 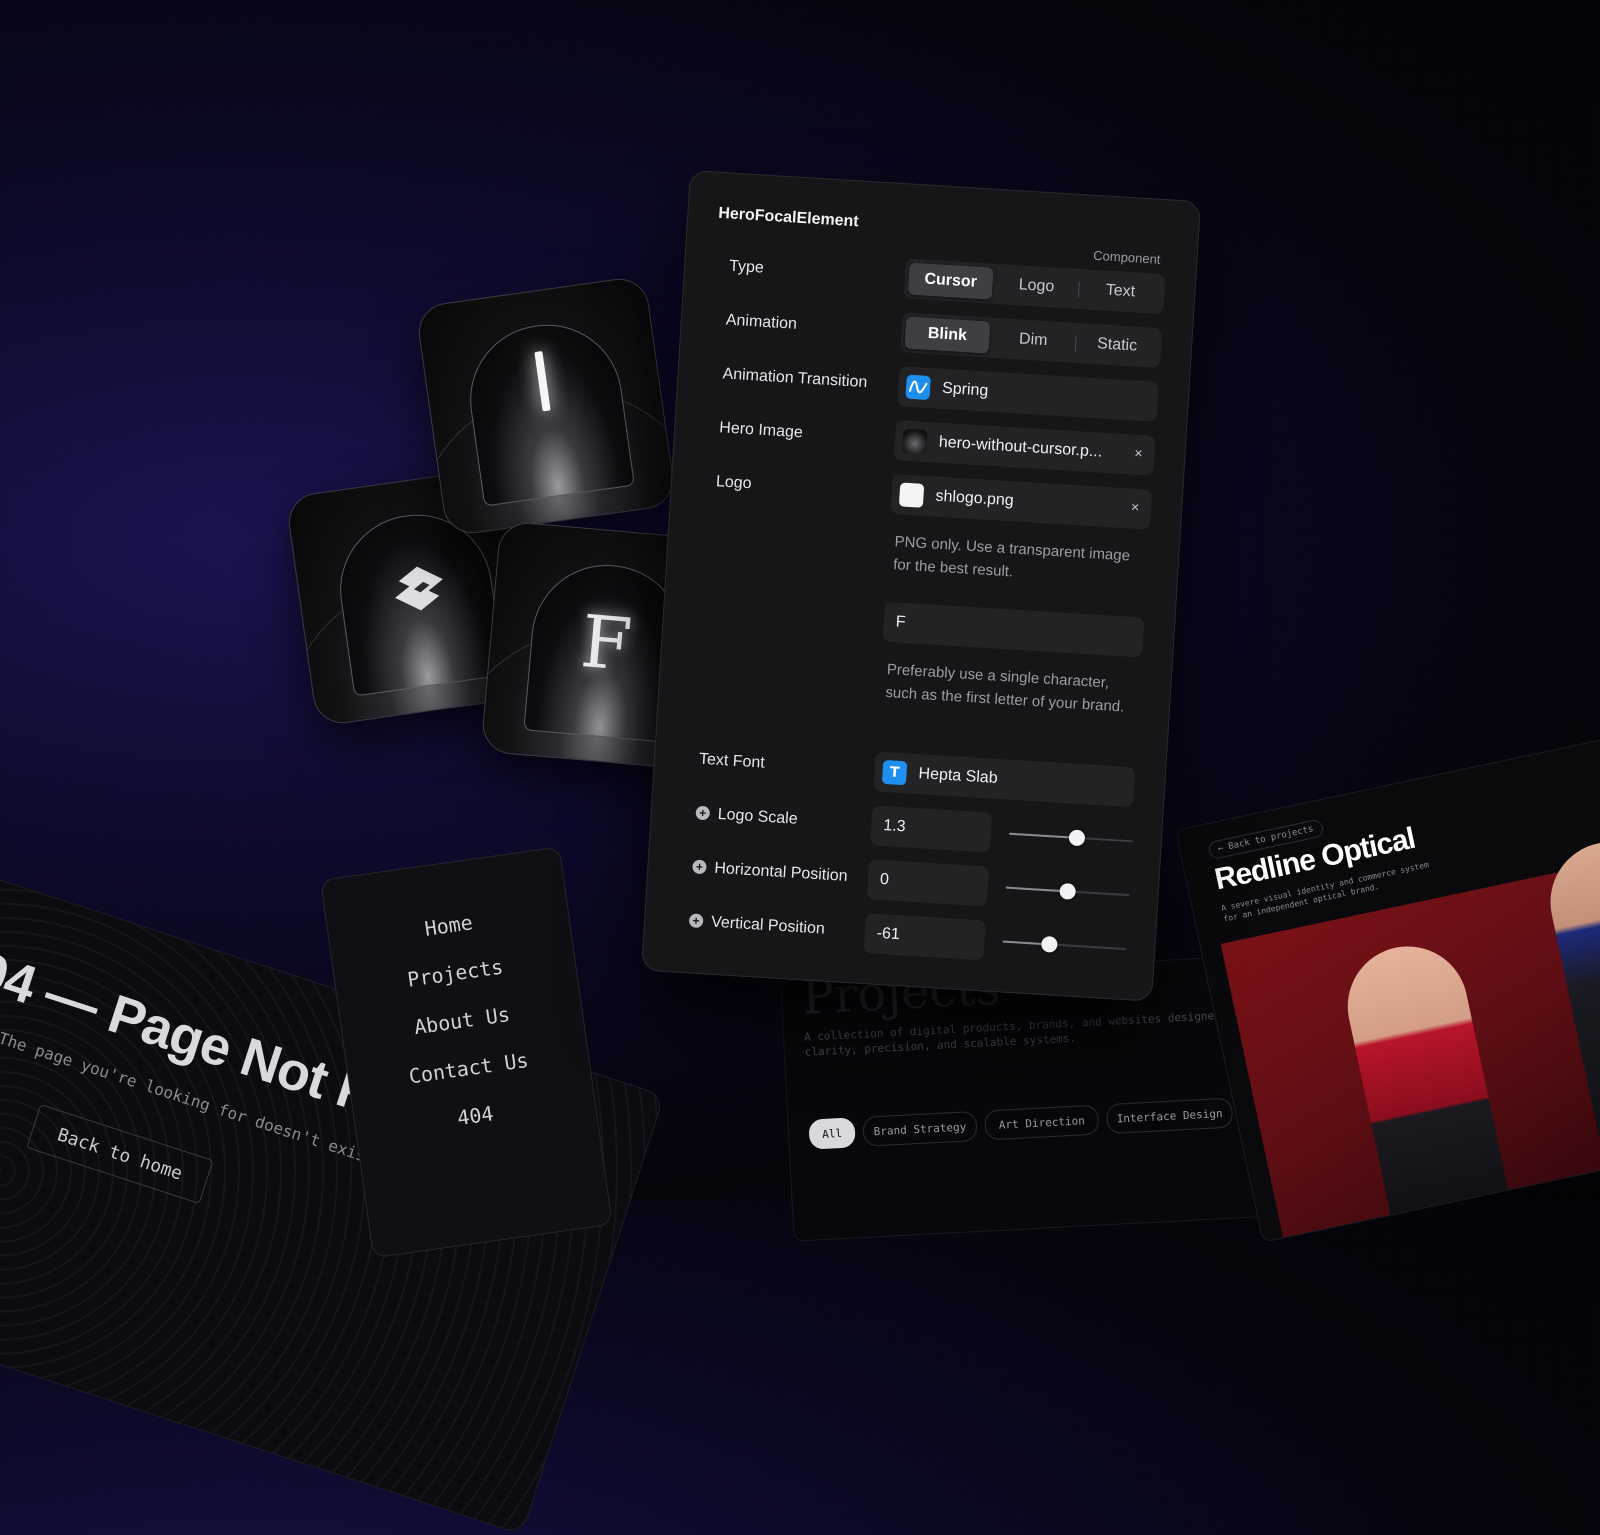 I want to click on logo-file-field: shlogo.png ×, so click(x=1021, y=501).